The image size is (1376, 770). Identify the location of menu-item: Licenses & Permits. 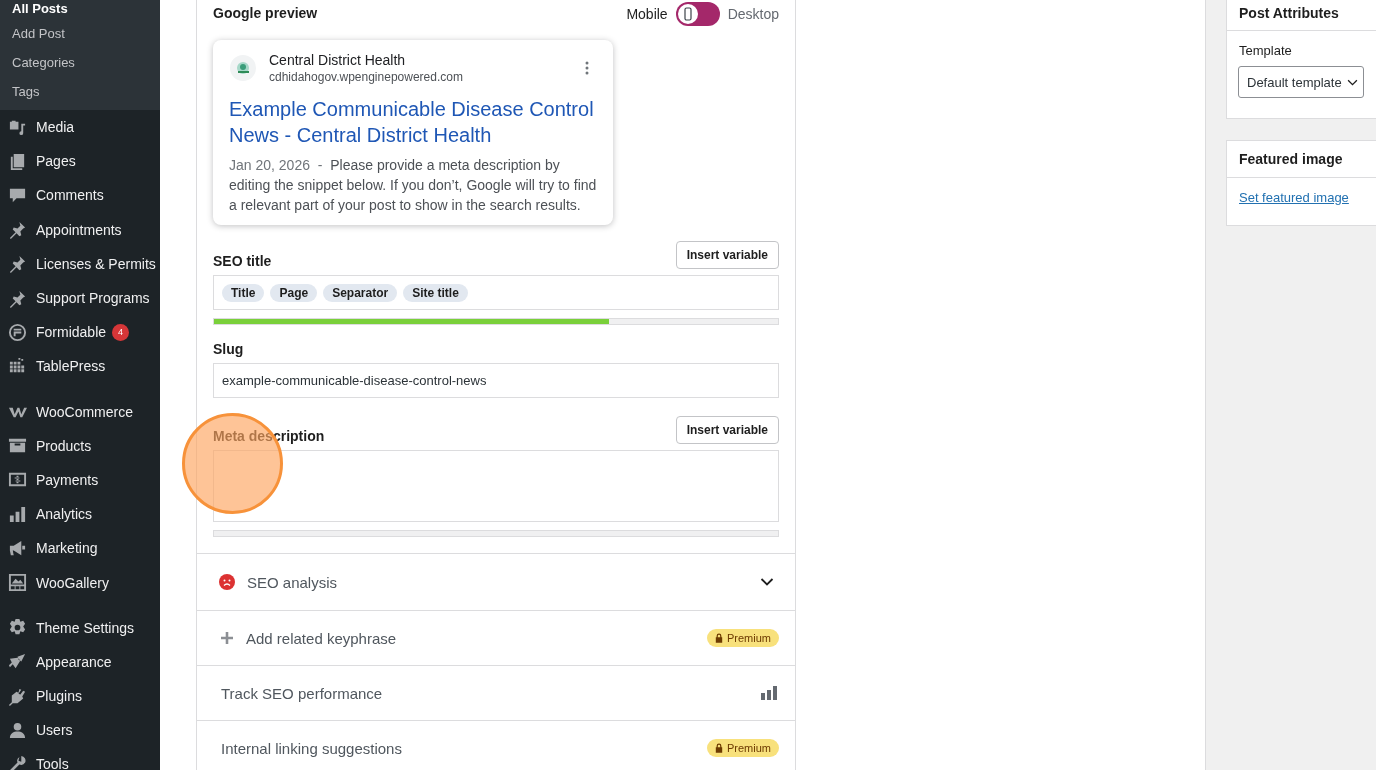
(80, 263).